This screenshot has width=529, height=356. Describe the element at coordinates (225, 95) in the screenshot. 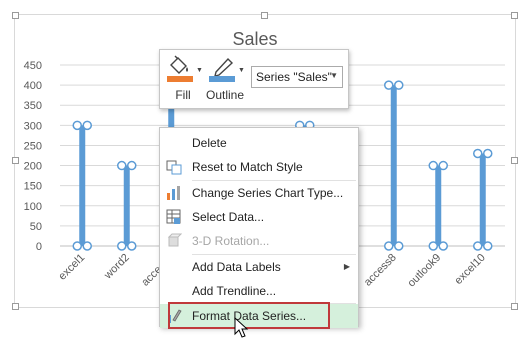

I see `outline-label: Outline` at that location.